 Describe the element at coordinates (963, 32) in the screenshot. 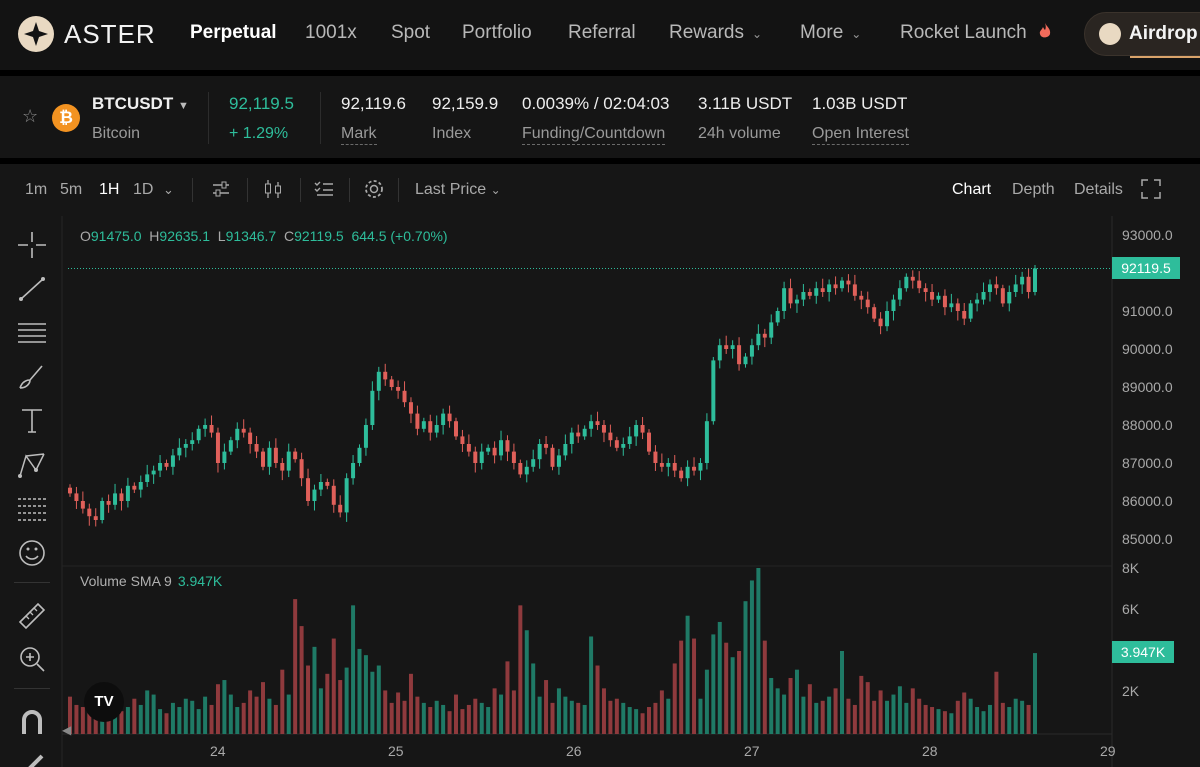

I see `nav-rocket-launch-label: Rocket Launch` at that location.